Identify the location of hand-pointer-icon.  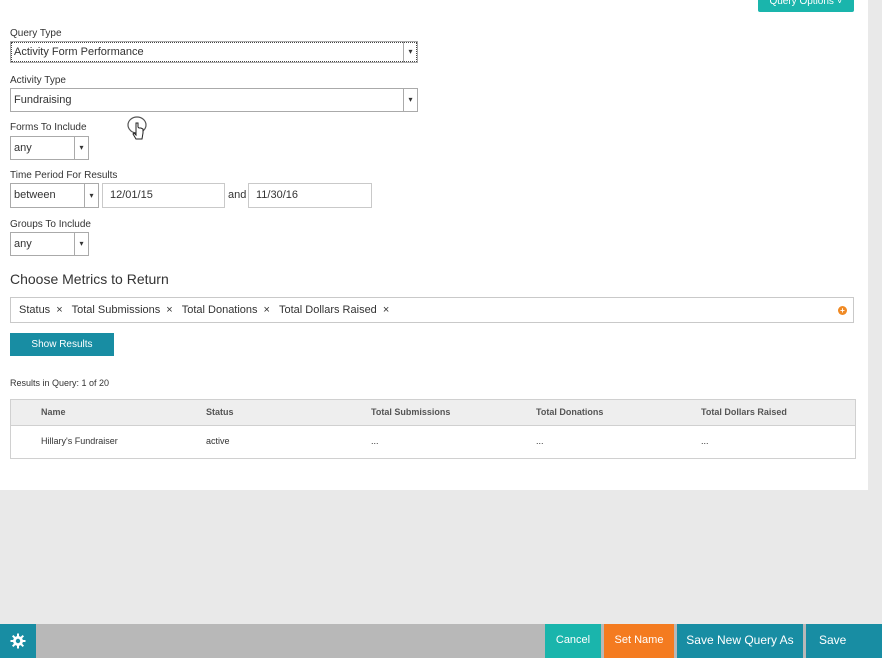
(137, 128).